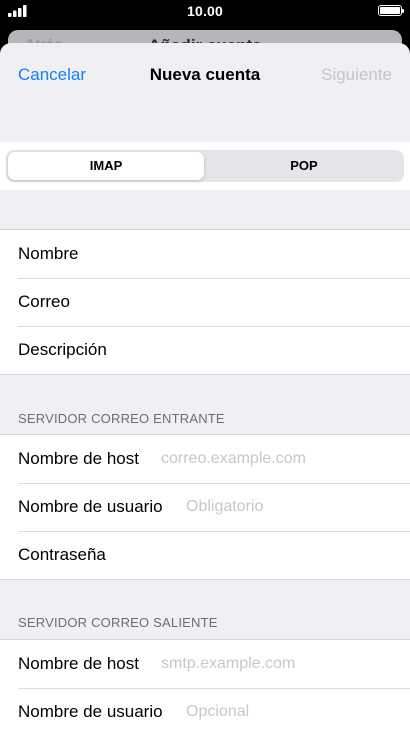  I want to click on next-button: Siguiente, so click(356, 75).